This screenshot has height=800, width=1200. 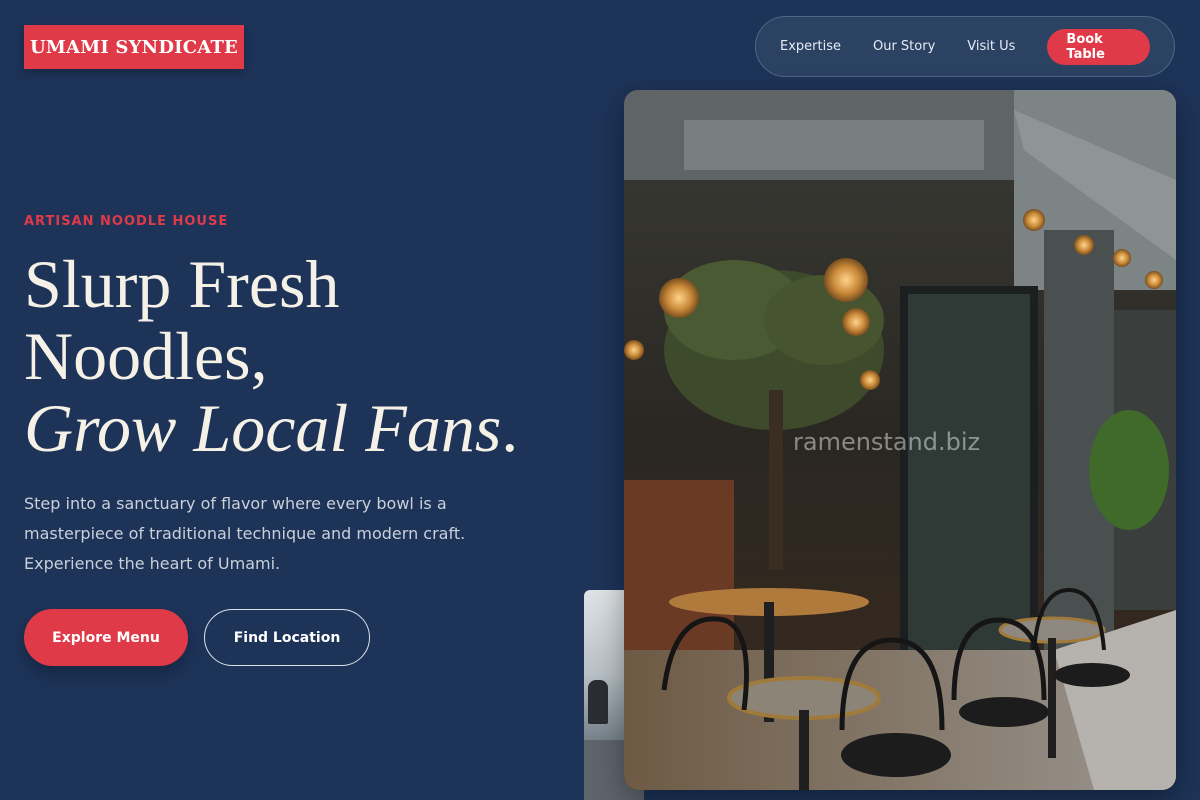 I want to click on headline-line-2: Noodles,, so click(x=146, y=356).